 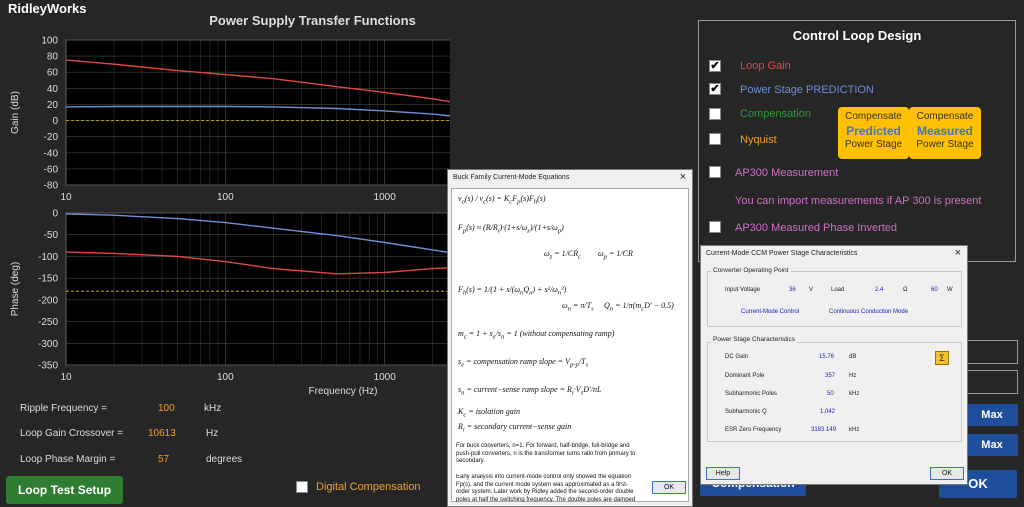 What do you see at coordinates (66, 377) in the screenshot?
I see `x-tick-label: 10` at bounding box center [66, 377].